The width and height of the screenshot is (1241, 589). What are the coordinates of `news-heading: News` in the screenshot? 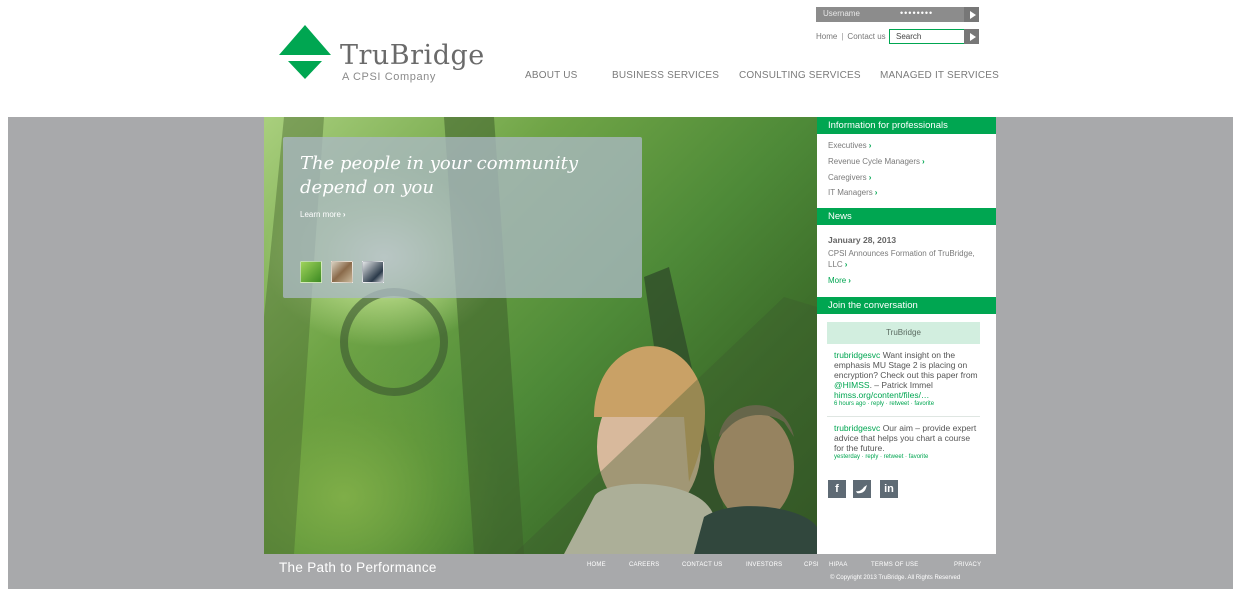 It's located at (906, 216).